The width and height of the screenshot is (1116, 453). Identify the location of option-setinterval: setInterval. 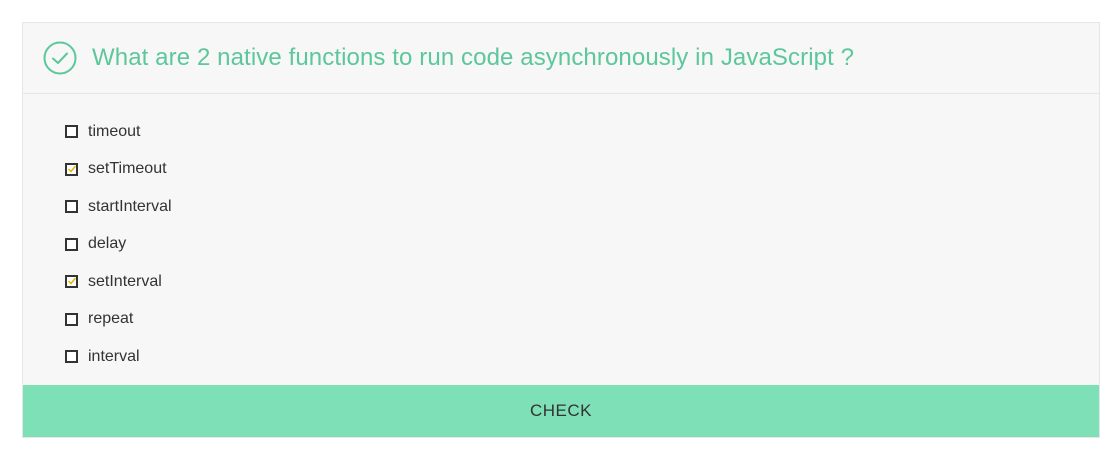
(118, 282).